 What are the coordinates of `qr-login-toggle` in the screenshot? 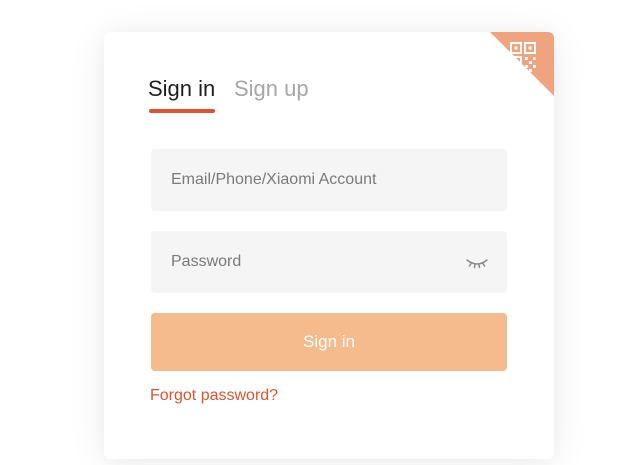 It's located at (522, 64).